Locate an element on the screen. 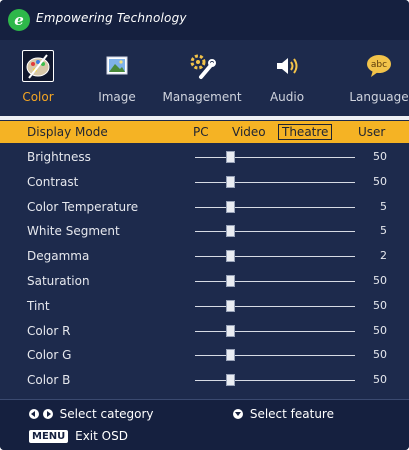 The height and width of the screenshot is (450, 409). display-mode-row: Display Mode PC Video Theatre User is located at coordinates (204, 132).